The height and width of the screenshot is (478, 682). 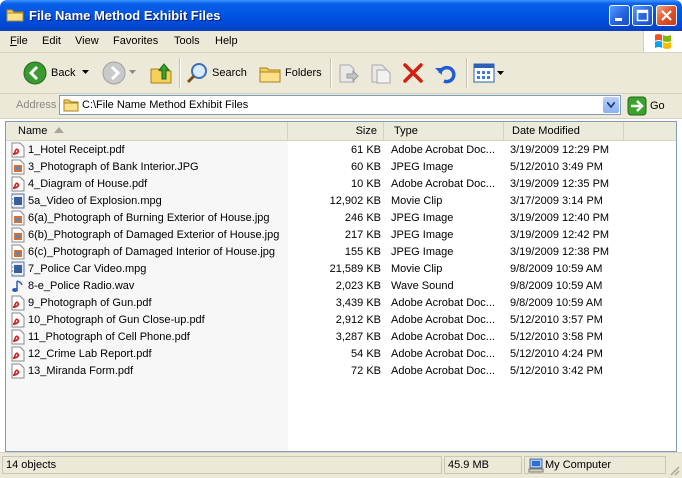 I want to click on status-location-pane: My Computer, so click(x=595, y=465).